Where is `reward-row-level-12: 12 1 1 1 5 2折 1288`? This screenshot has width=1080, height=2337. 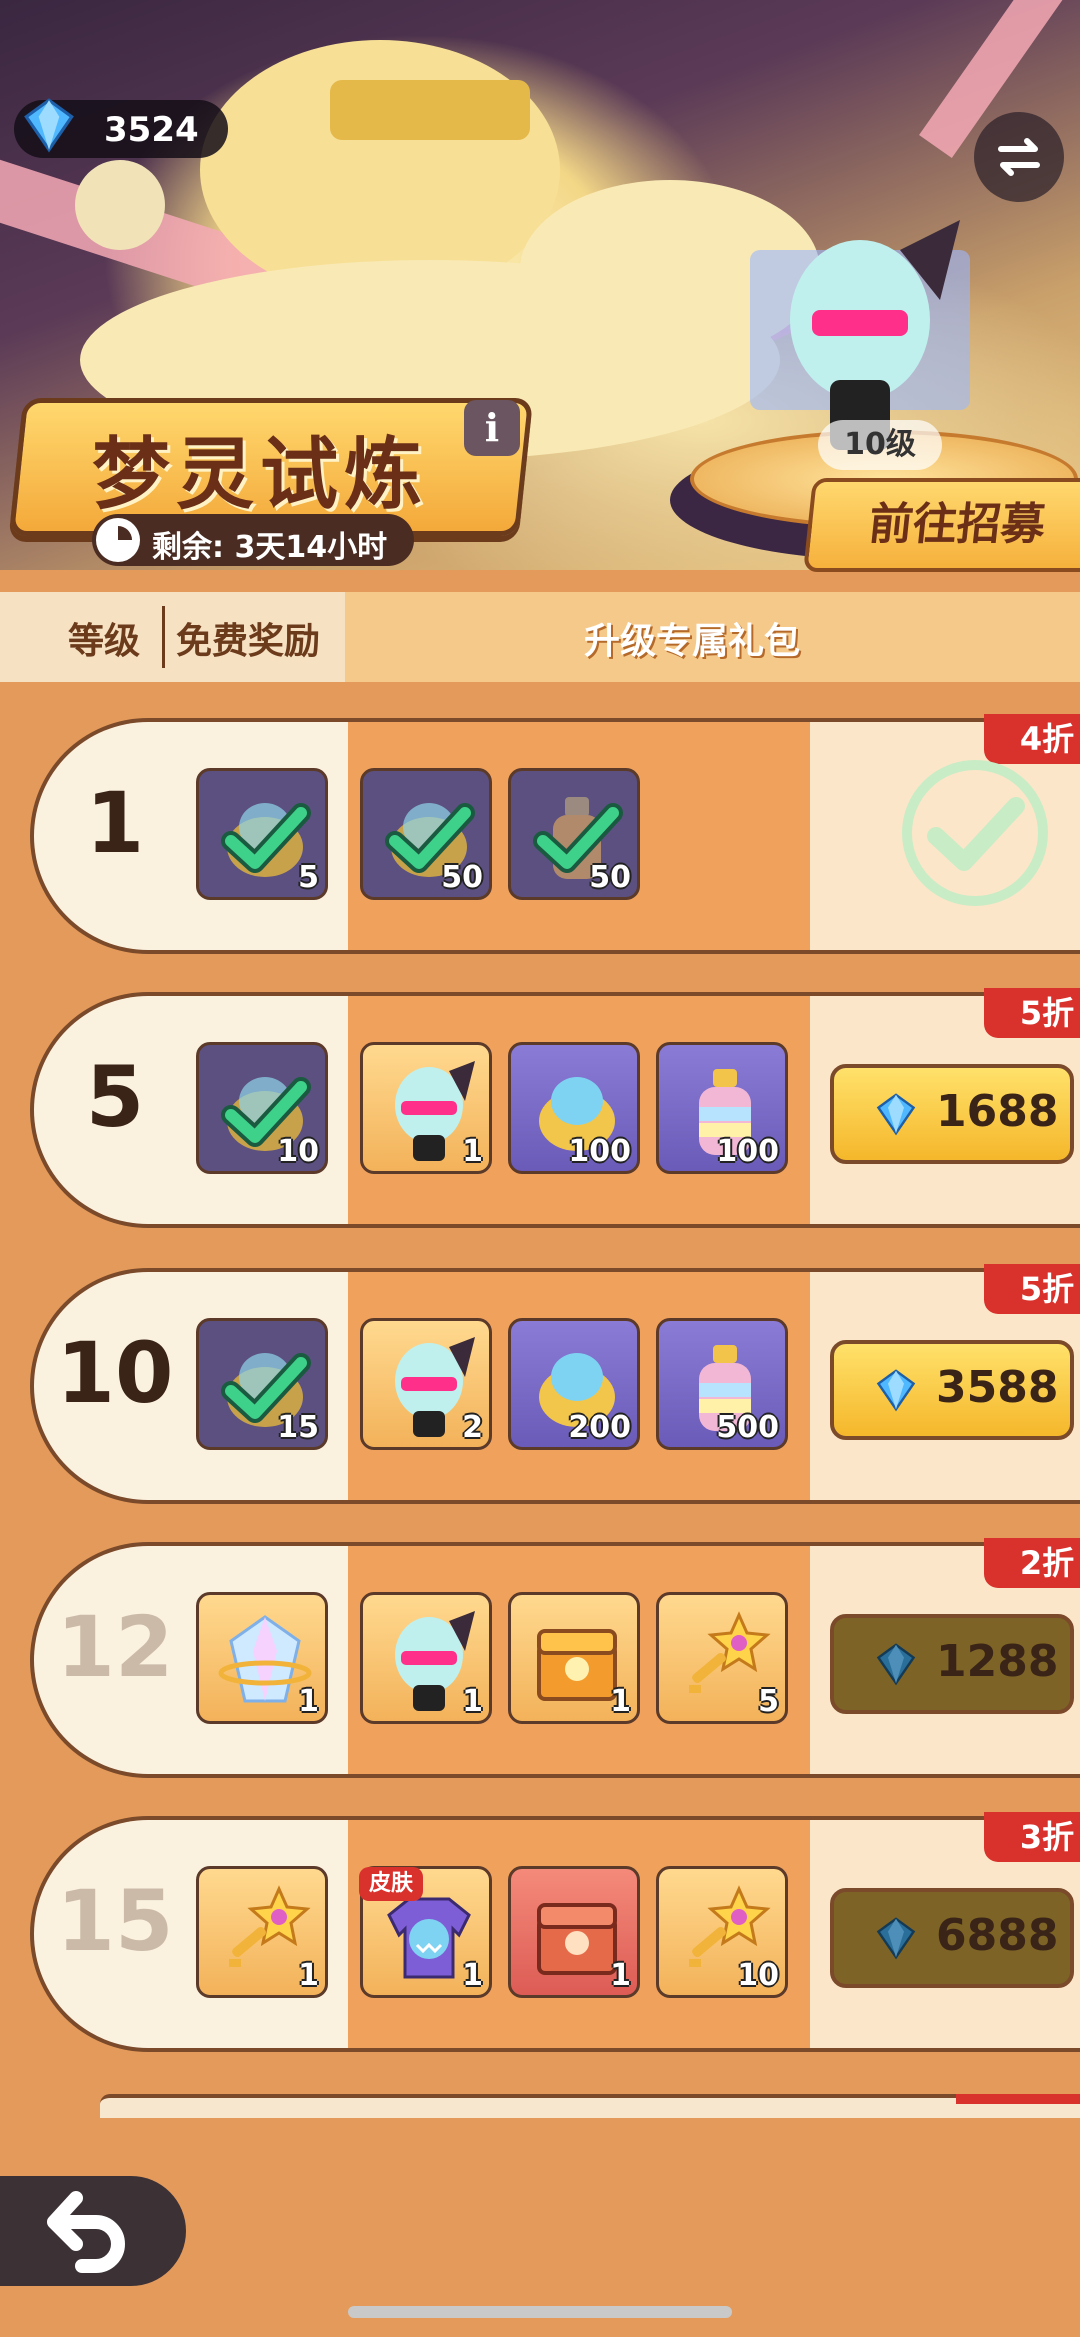 reward-row-level-12: 12 1 1 1 5 2折 1288 is located at coordinates (555, 1658).